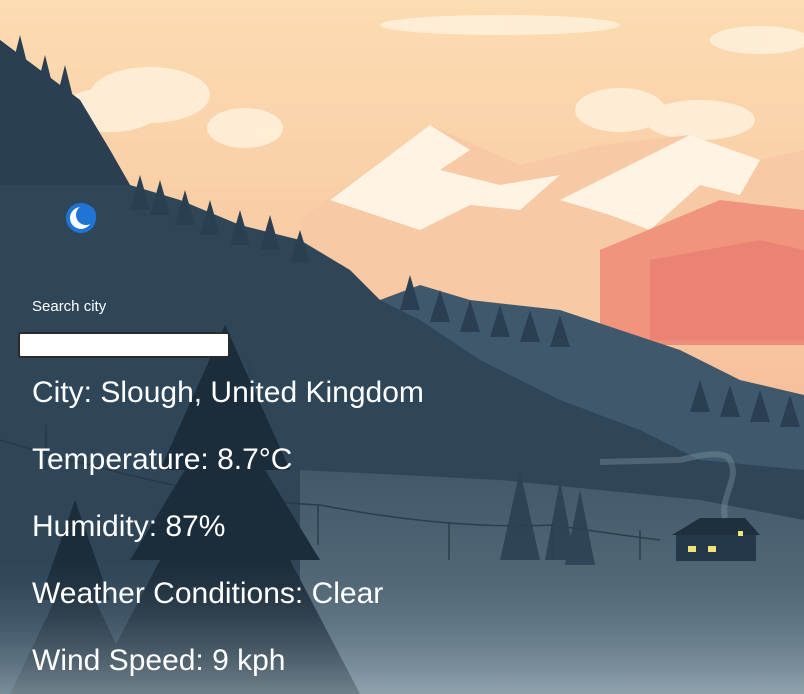  I want to click on wind-speed-text: Wind Speed: 9 kph, so click(159, 660).